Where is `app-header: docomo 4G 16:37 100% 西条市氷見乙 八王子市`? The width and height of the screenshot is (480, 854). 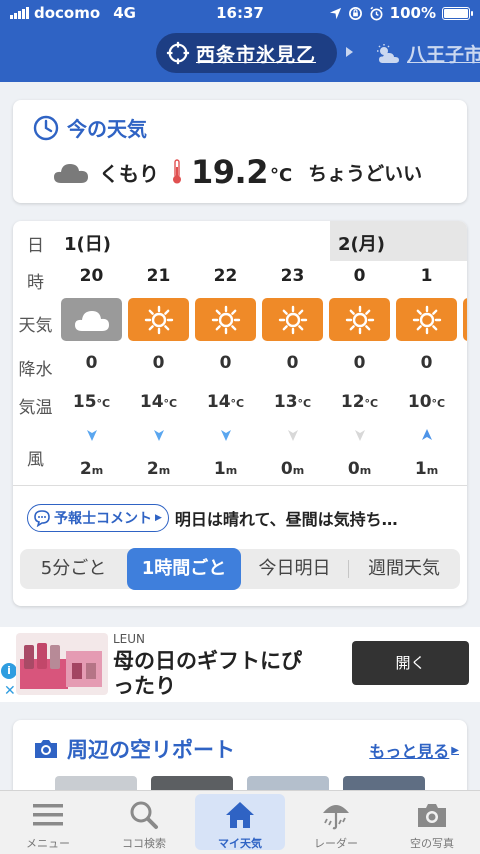 app-header: docomo 4G 16:37 100% 西条市氷見乙 八王子市 is located at coordinates (240, 41).